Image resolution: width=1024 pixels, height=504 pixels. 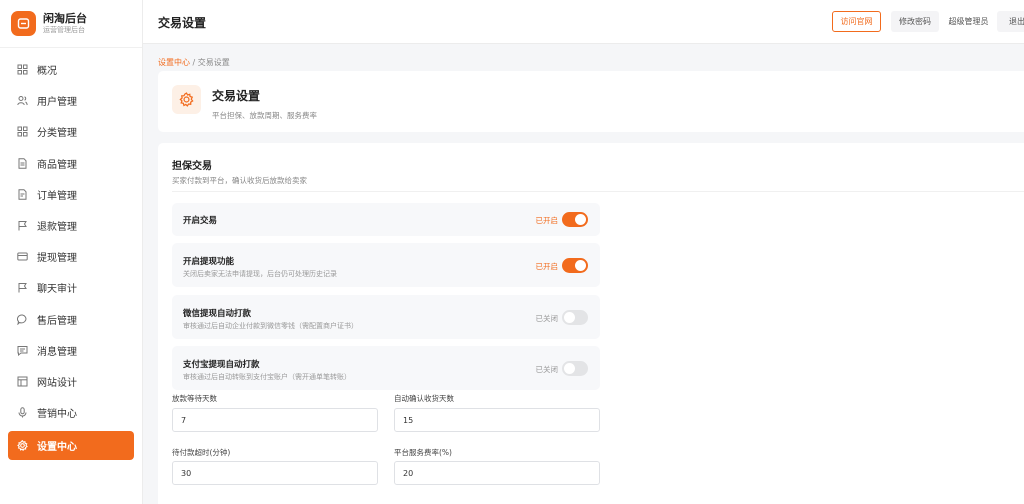 I want to click on sidebar-item-label: 提现管理, so click(x=57, y=259).